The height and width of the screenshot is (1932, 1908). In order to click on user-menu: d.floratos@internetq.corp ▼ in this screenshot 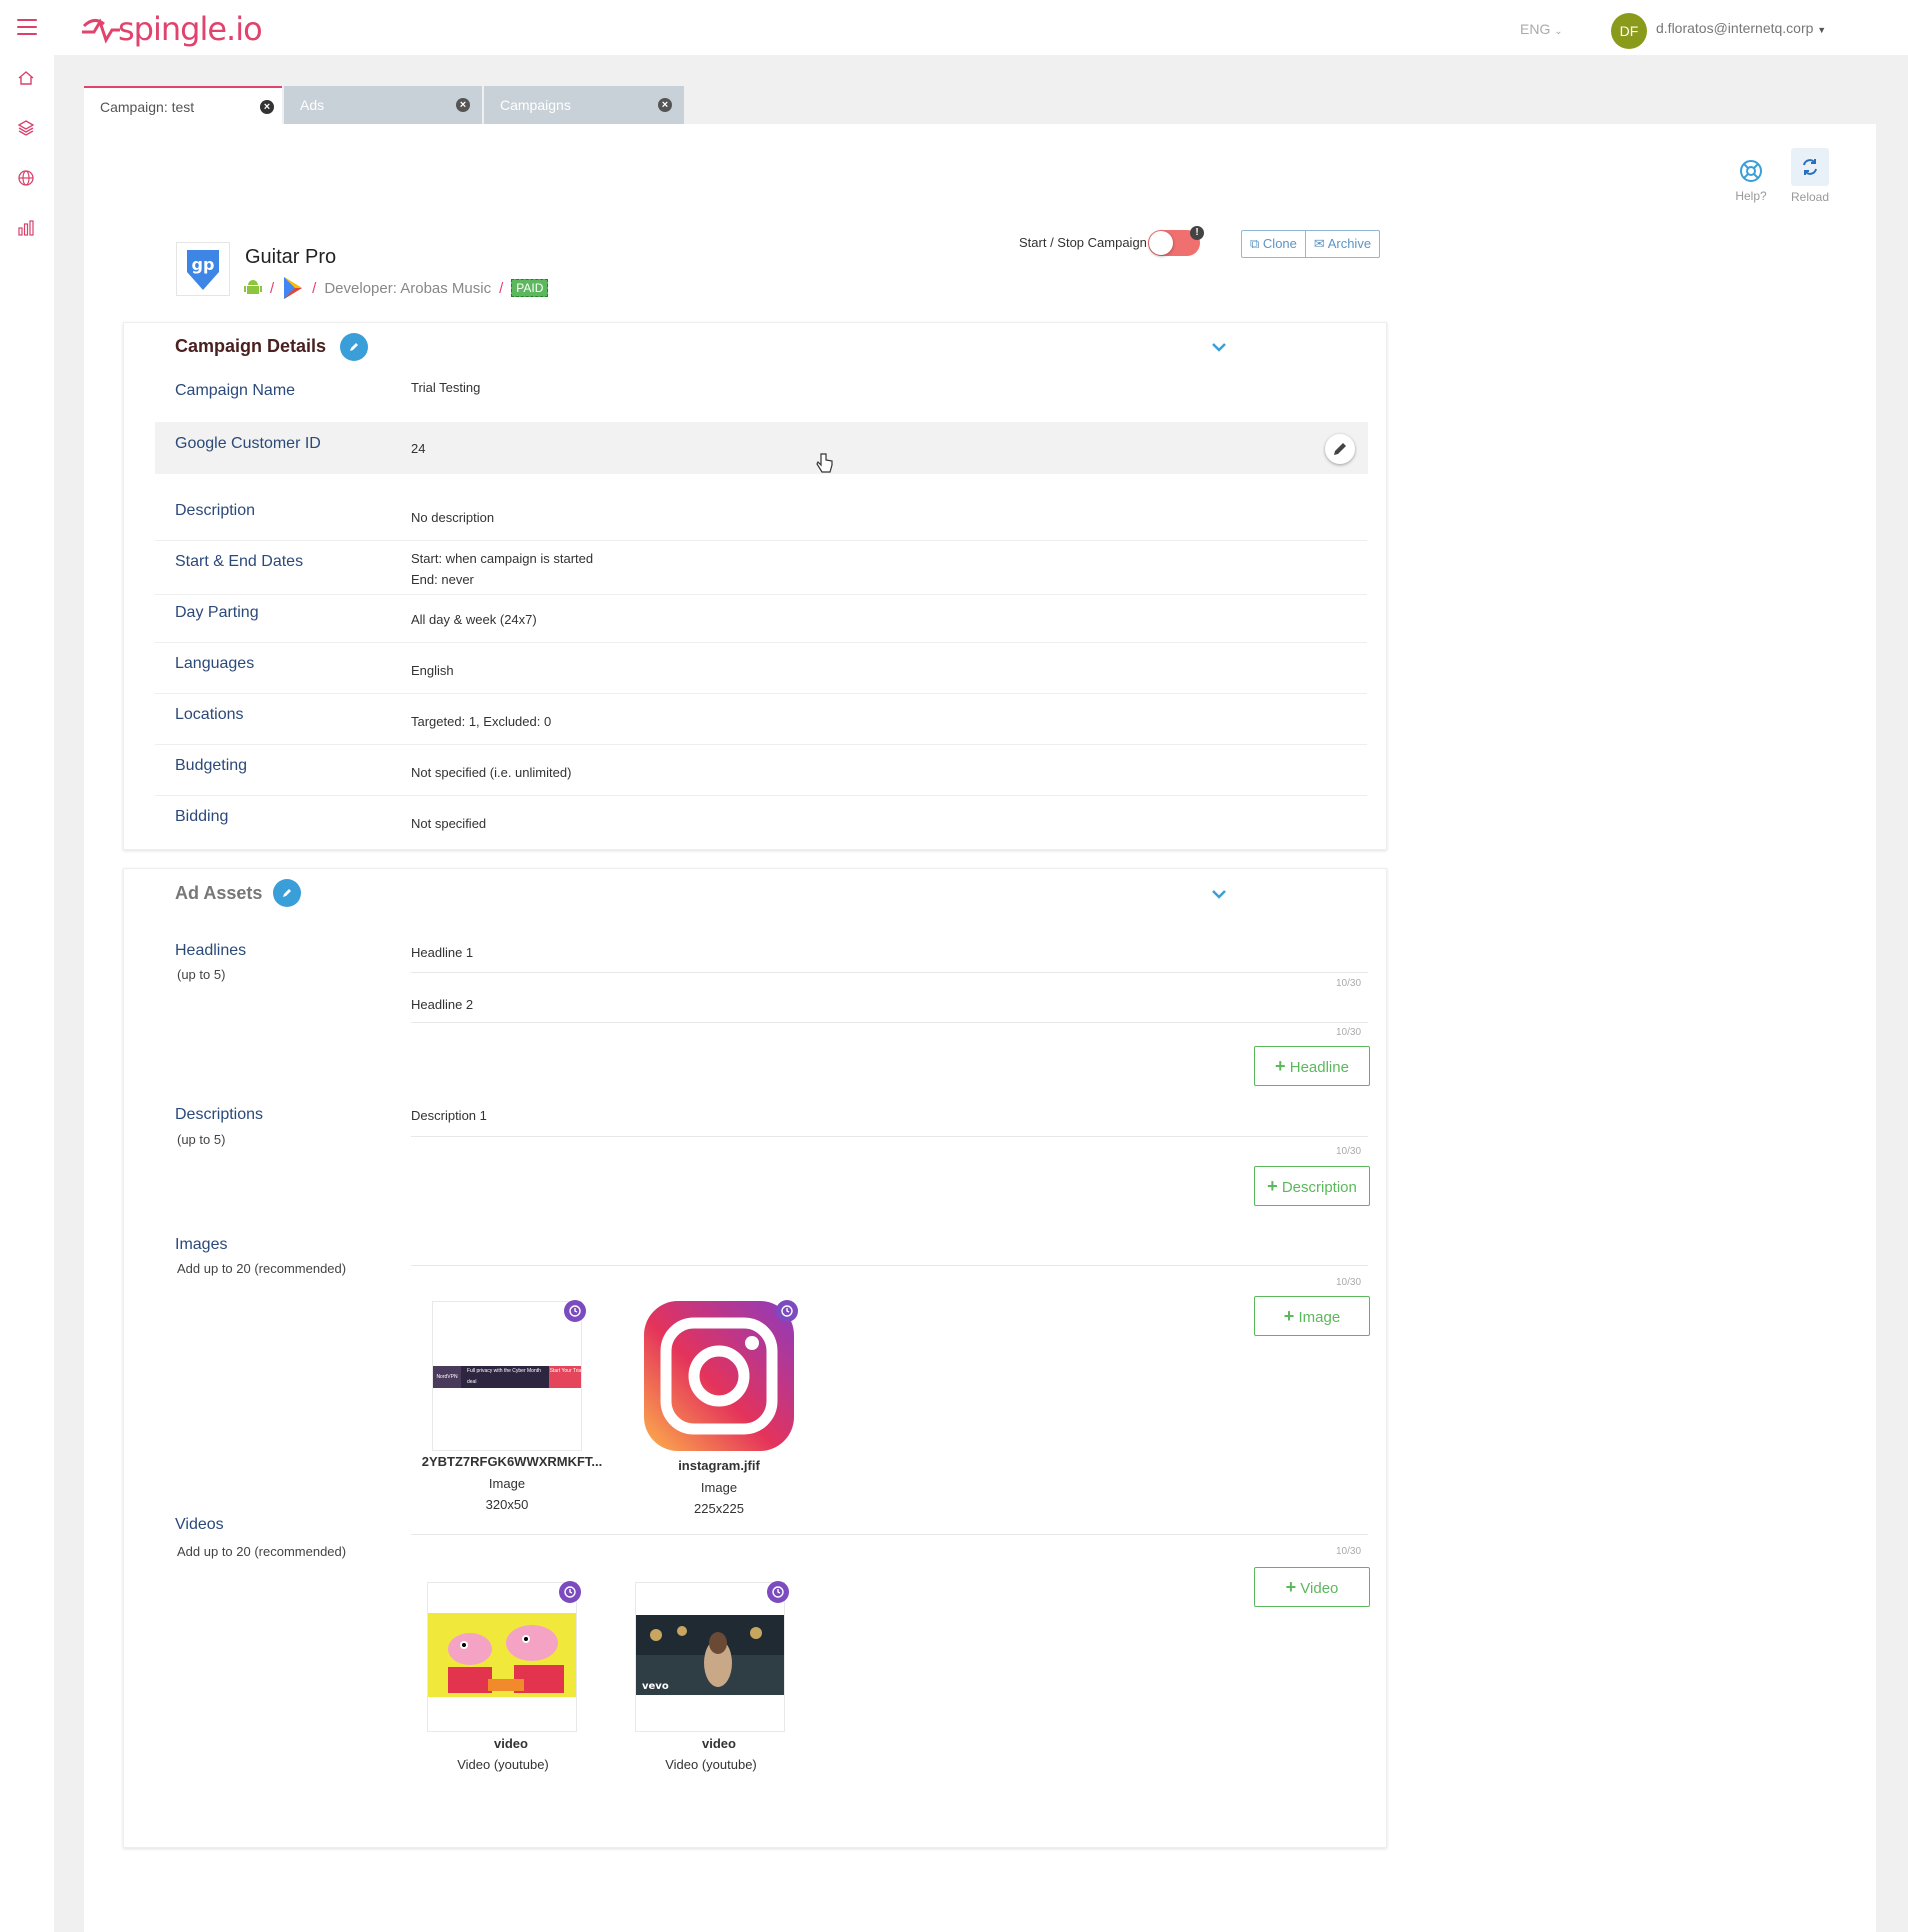, I will do `click(1741, 28)`.